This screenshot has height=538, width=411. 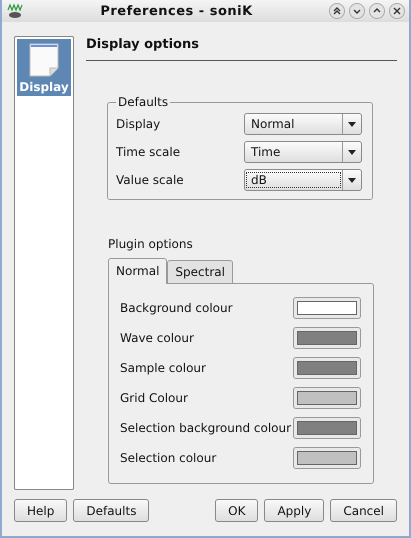 What do you see at coordinates (241, 48) in the screenshot?
I see `page-title: Display options` at bounding box center [241, 48].